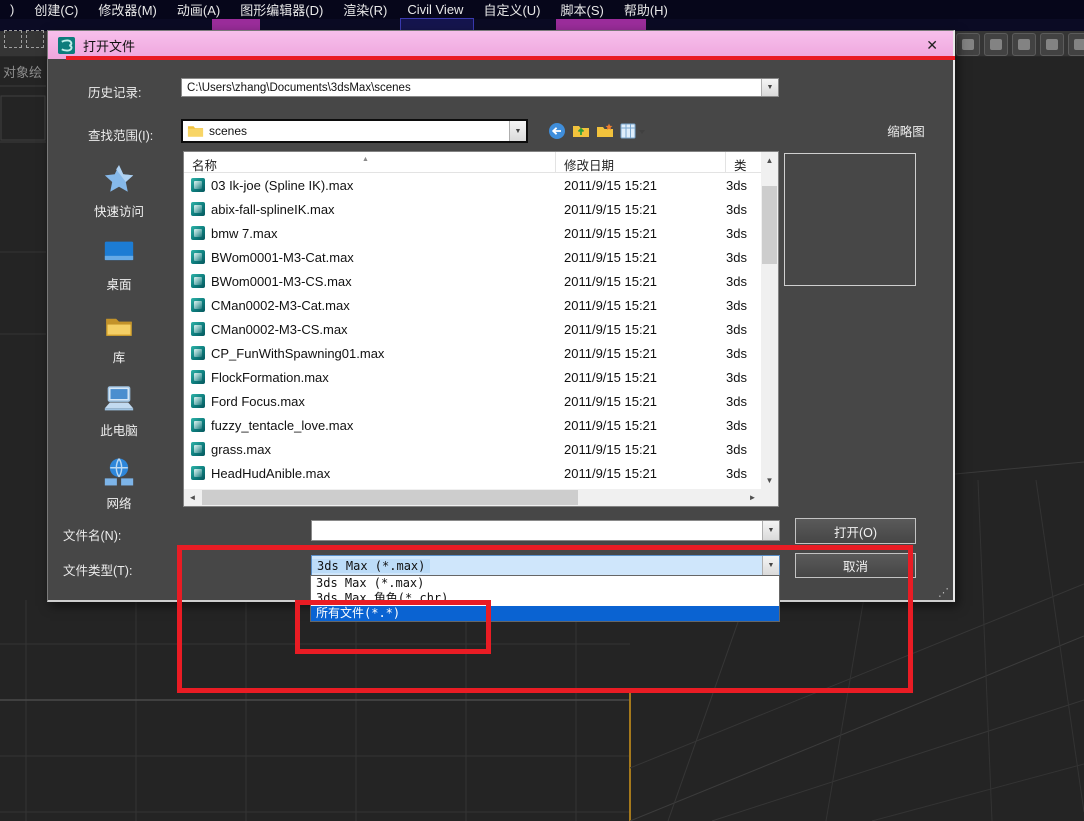 This screenshot has height=821, width=1084. What do you see at coordinates (281, 9) in the screenshot?
I see `menu-item-graph-editors: 图形编辑器(D)` at bounding box center [281, 9].